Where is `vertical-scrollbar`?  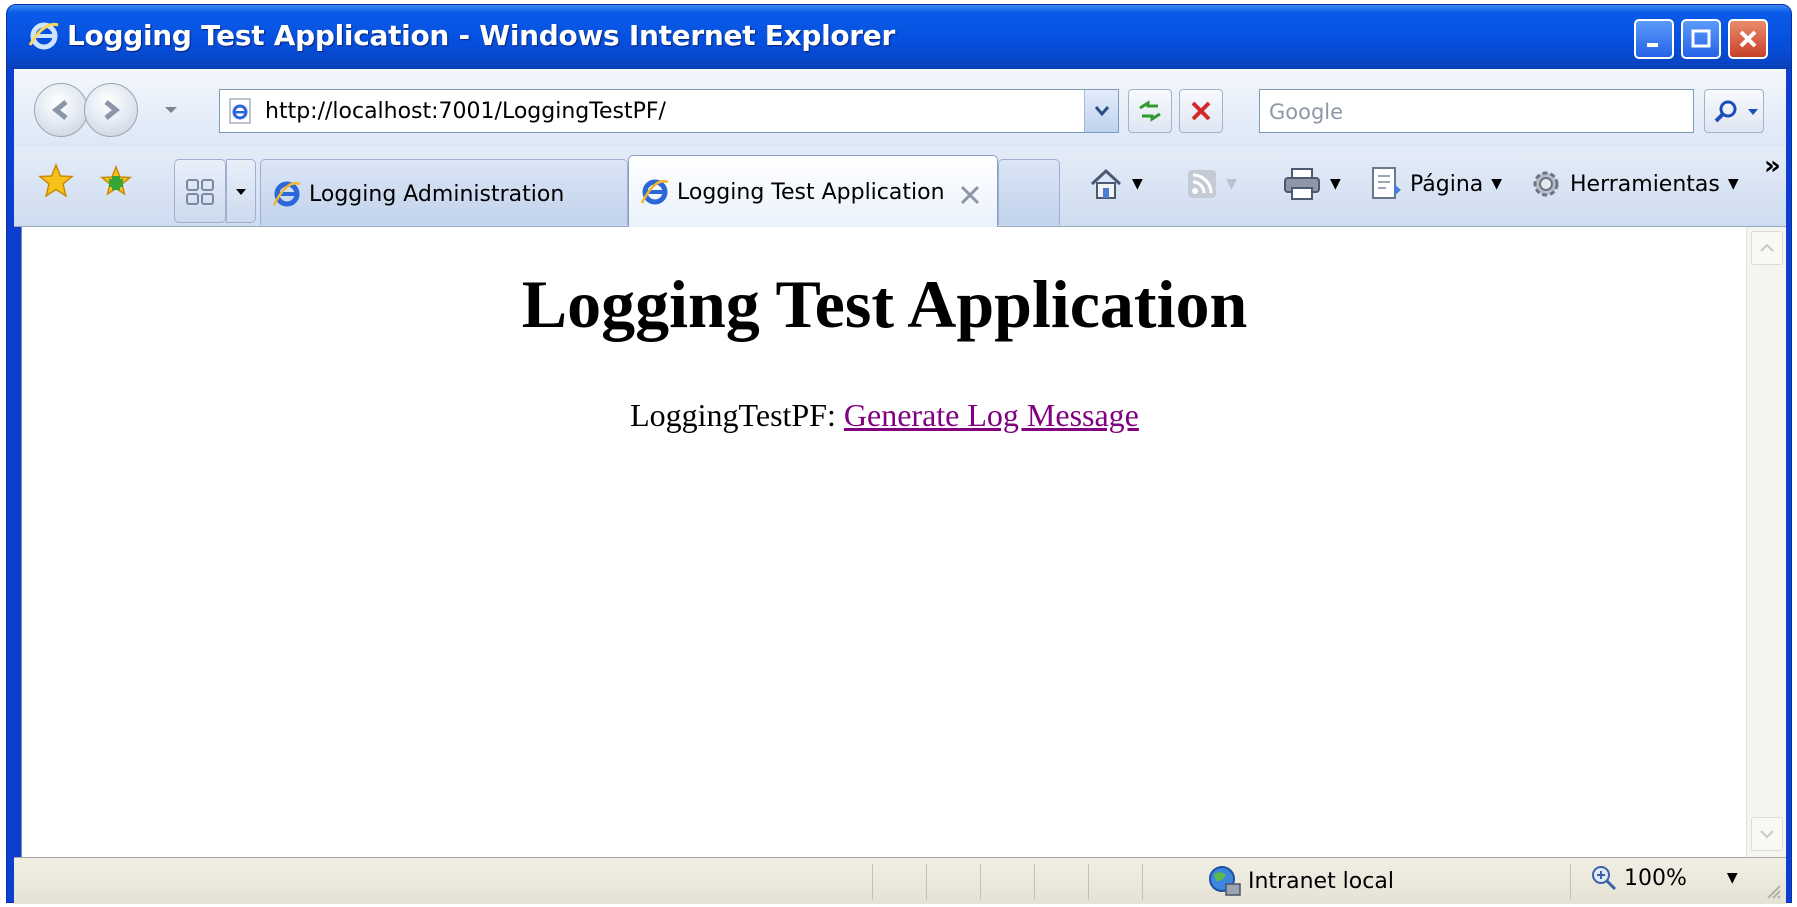 vertical-scrollbar is located at coordinates (1766, 542).